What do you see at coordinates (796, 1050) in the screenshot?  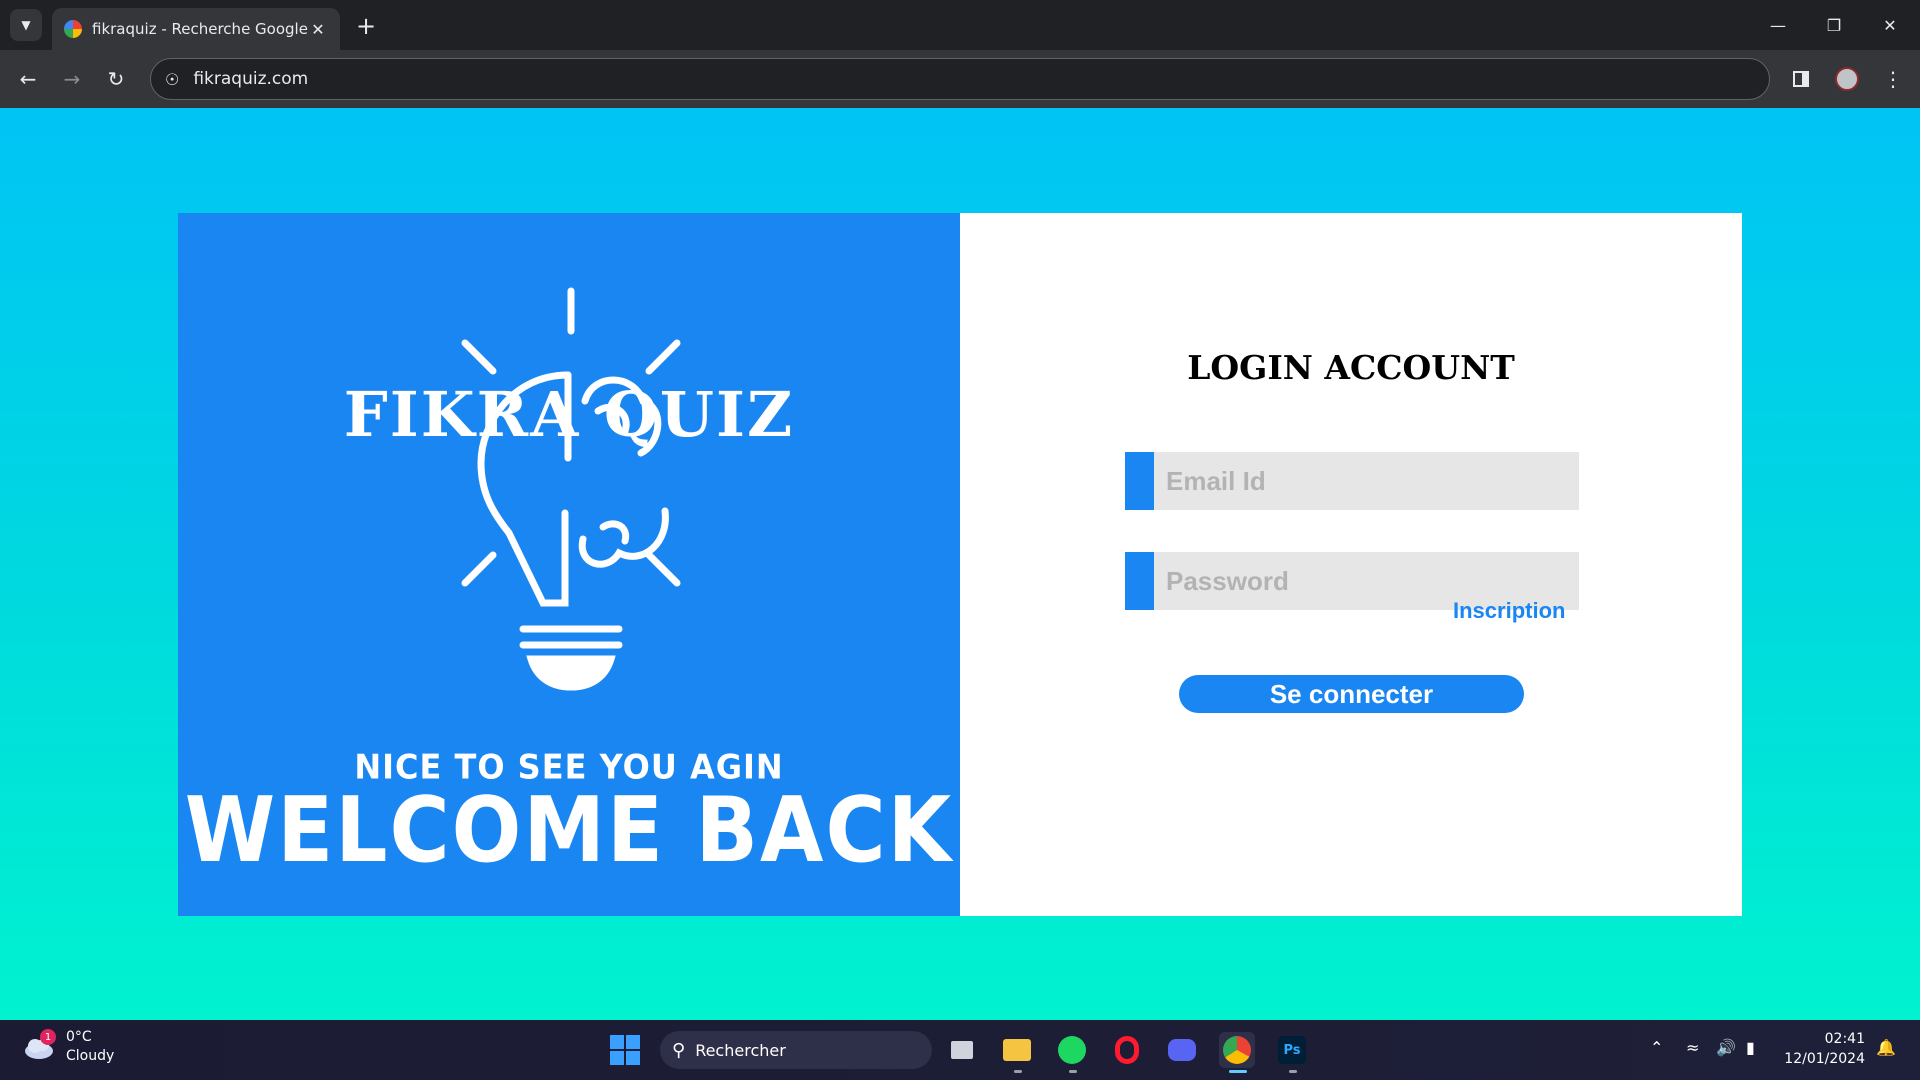 I see `taskbar-search: ⚲ Rechercher` at bounding box center [796, 1050].